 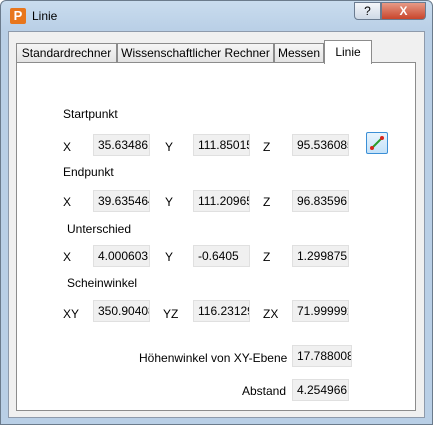 What do you see at coordinates (221, 256) in the screenshot?
I see `diff-y-value: -0.6405` at bounding box center [221, 256].